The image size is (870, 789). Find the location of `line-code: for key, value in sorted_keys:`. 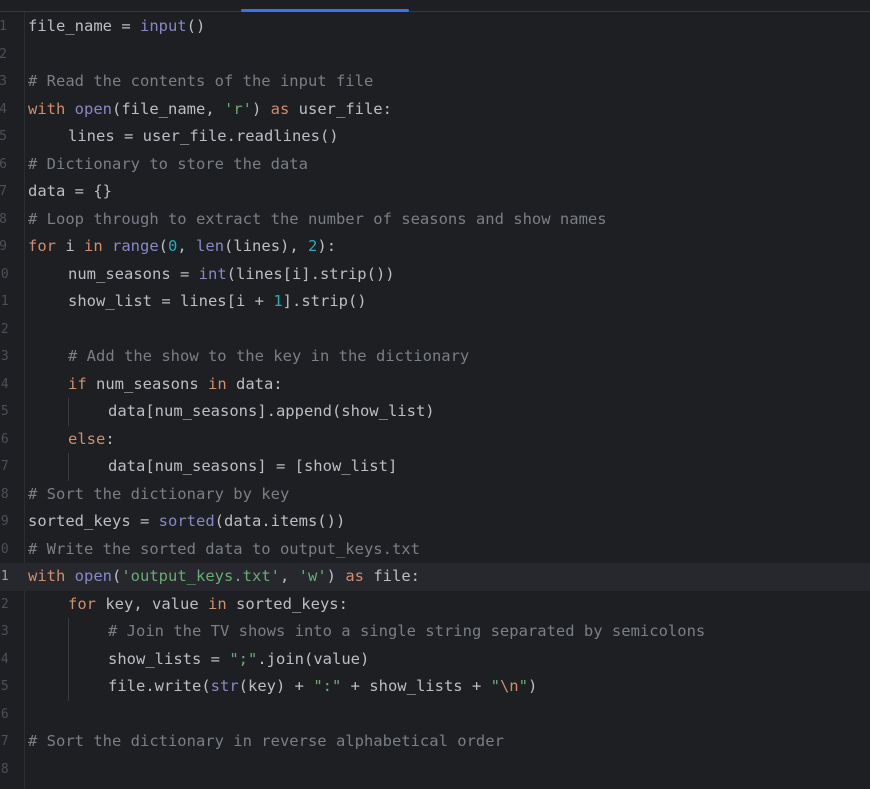

line-code: for key, value in sorted_keys: is located at coordinates (208, 605).